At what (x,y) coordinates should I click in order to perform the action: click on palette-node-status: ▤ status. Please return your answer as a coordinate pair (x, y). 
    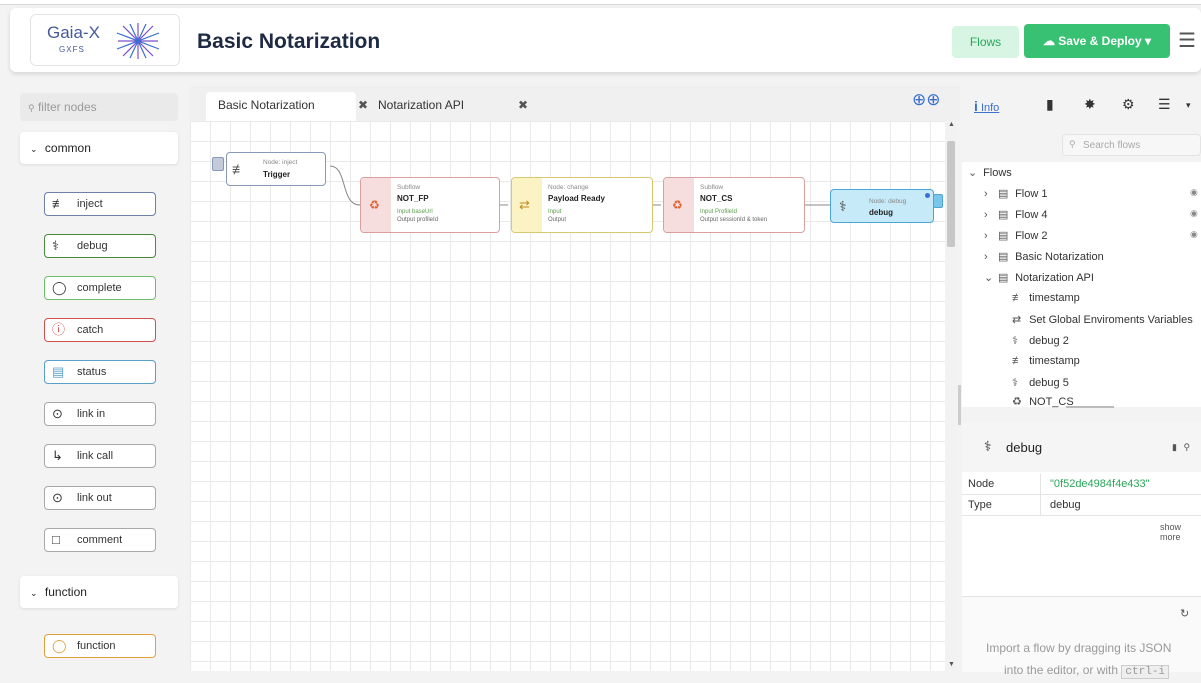
    Looking at the image, I should click on (100, 372).